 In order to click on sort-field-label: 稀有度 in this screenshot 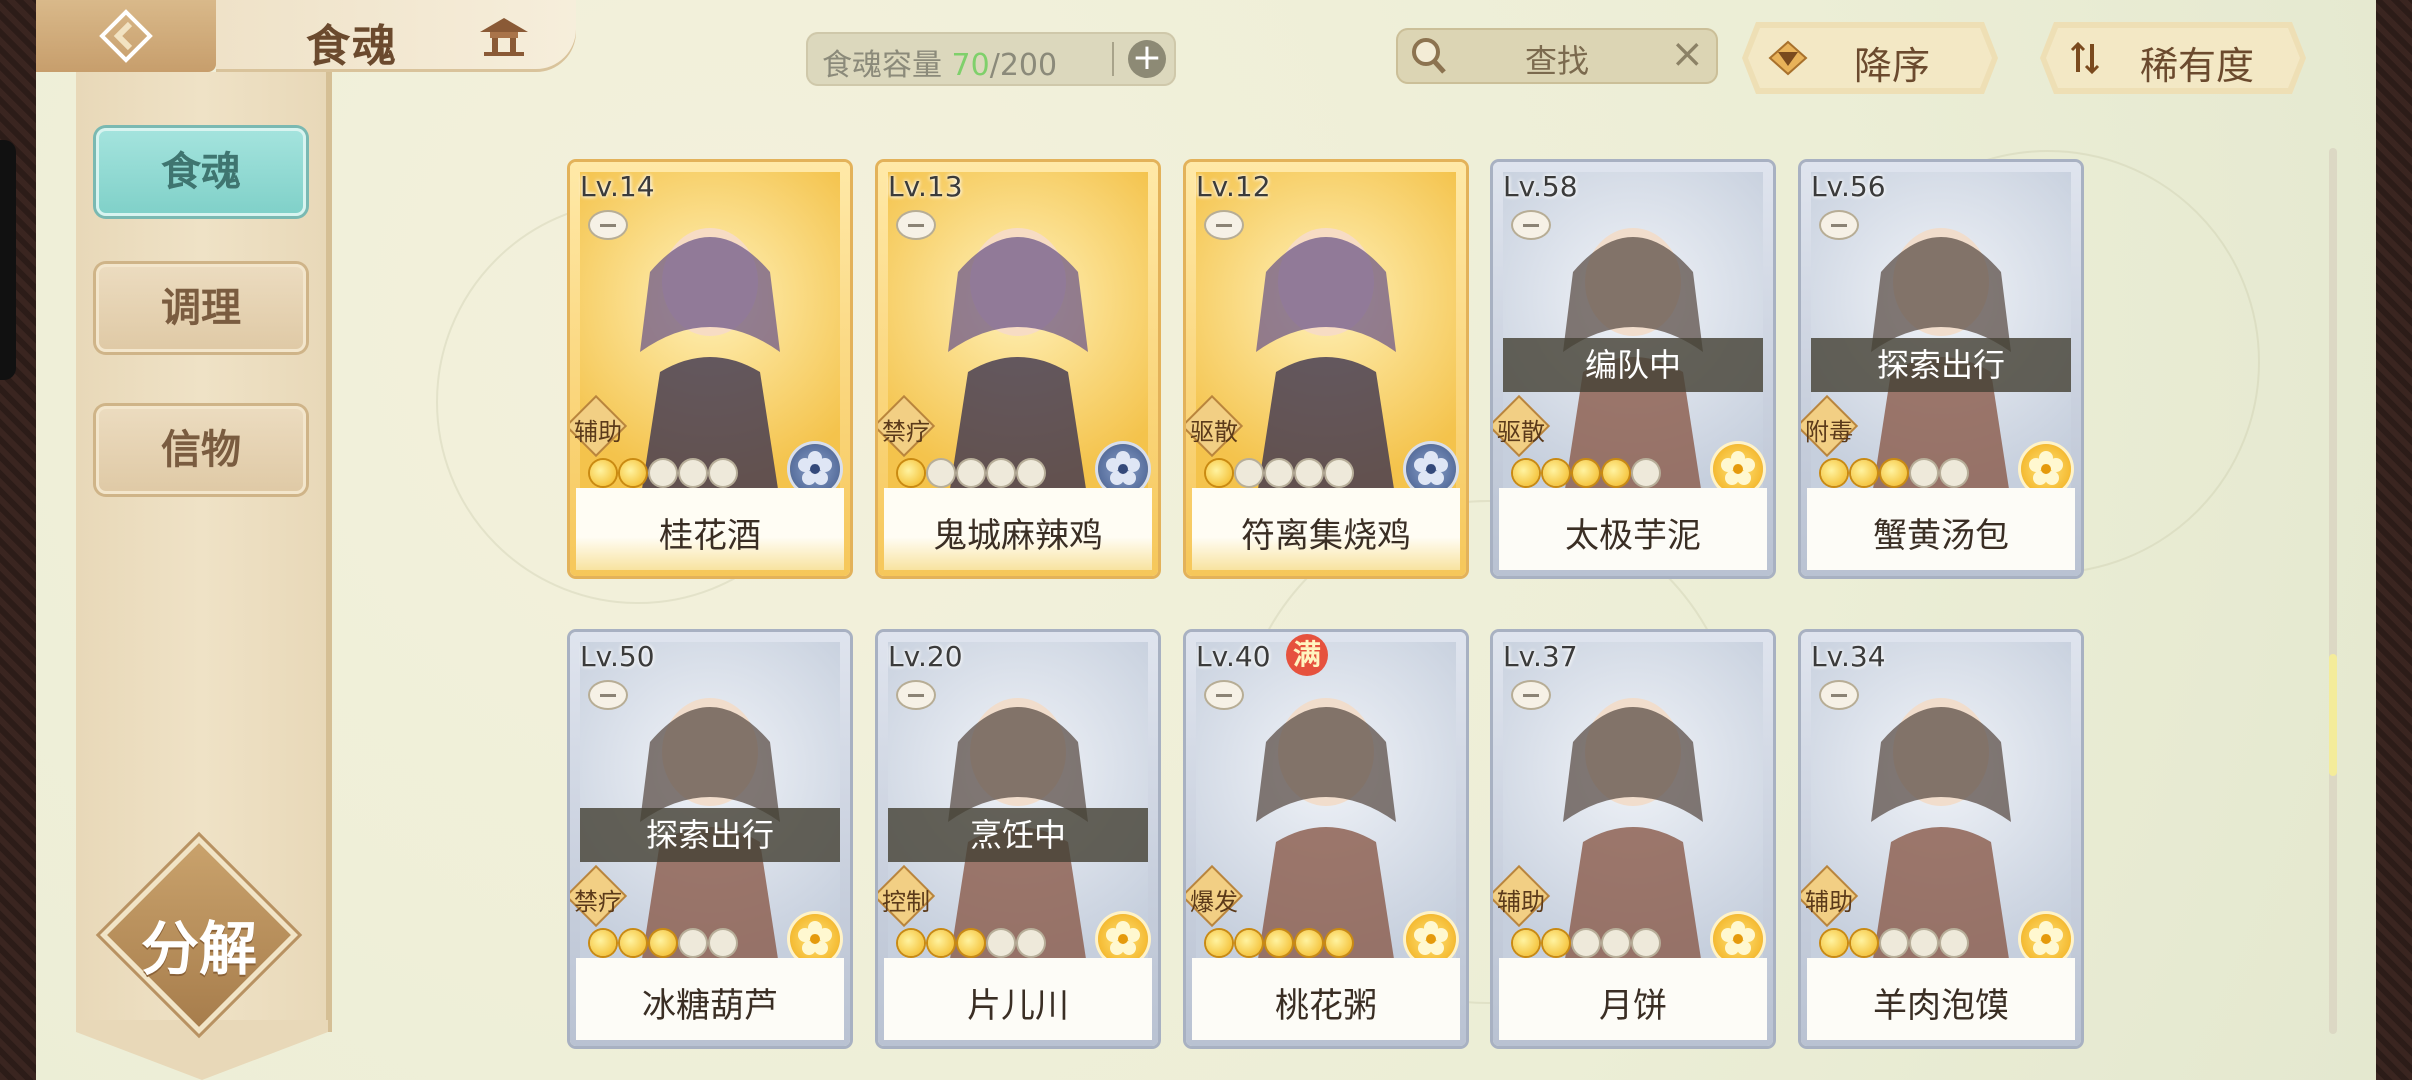, I will do `click(2197, 66)`.